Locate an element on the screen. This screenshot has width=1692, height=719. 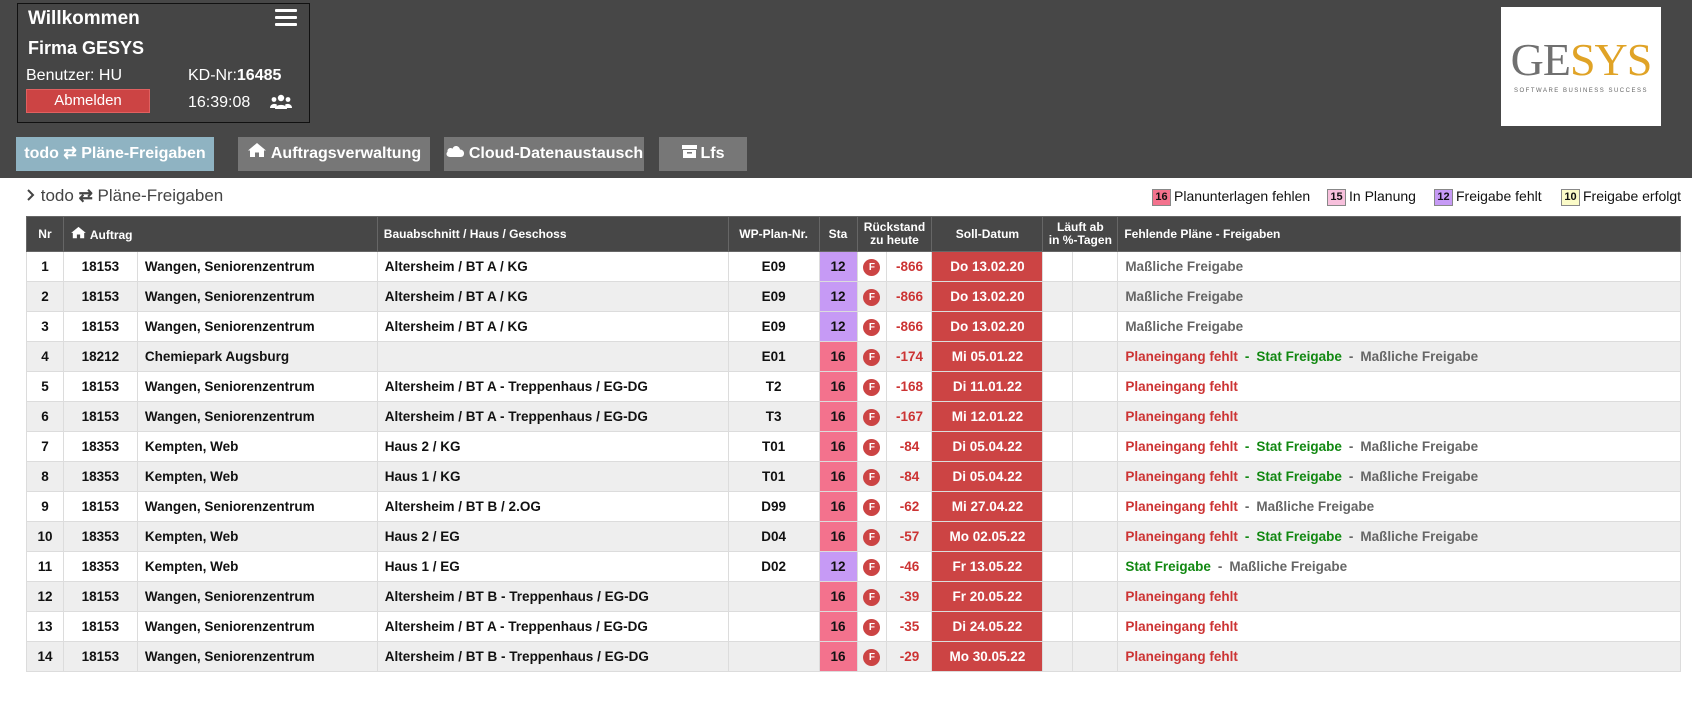
missing-plan-item: Maßliche Freigabe is located at coordinates (1419, 536).